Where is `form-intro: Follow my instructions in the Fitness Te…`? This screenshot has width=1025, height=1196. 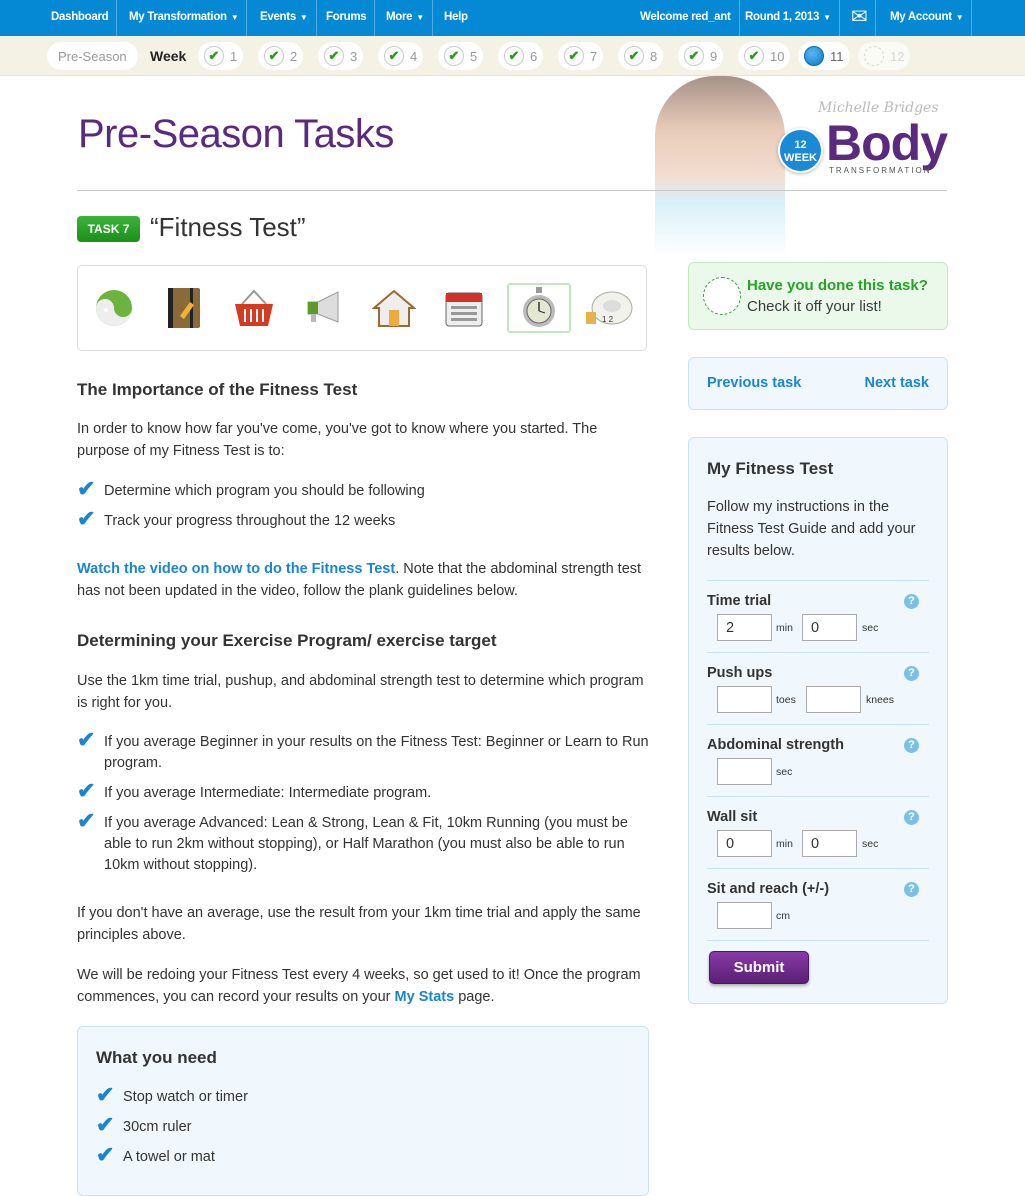
form-intro: Follow my instructions in the Fitness Te… is located at coordinates (811, 529).